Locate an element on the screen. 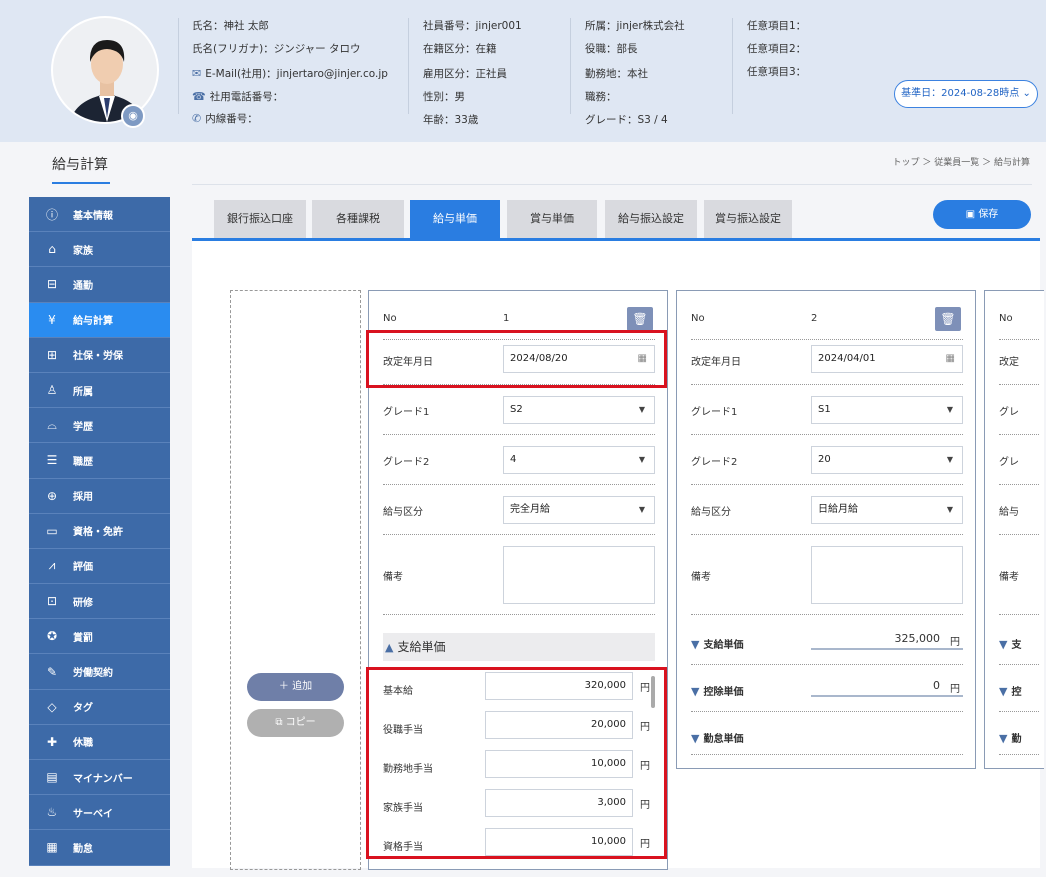 This screenshot has width=1046, height=877. age: 年齢：33歳 is located at coordinates (451, 120).